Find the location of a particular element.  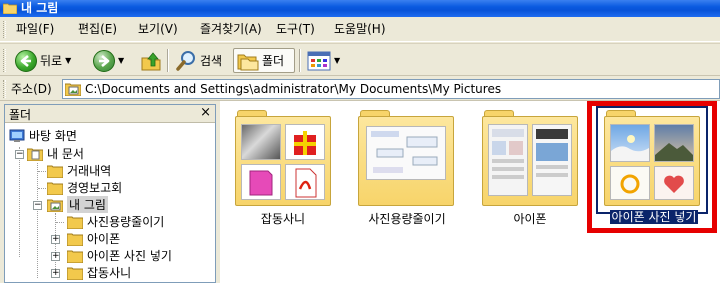

item-label: 잡동사니 is located at coordinates (283, 218).